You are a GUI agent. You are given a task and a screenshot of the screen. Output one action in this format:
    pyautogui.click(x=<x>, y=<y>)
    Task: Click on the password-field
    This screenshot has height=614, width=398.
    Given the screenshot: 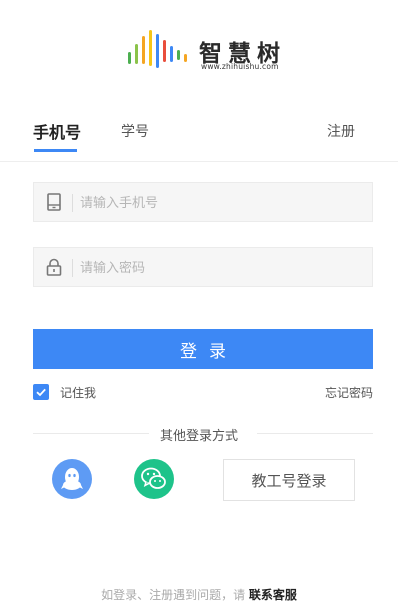 What is the action you would take?
    pyautogui.click(x=203, y=267)
    